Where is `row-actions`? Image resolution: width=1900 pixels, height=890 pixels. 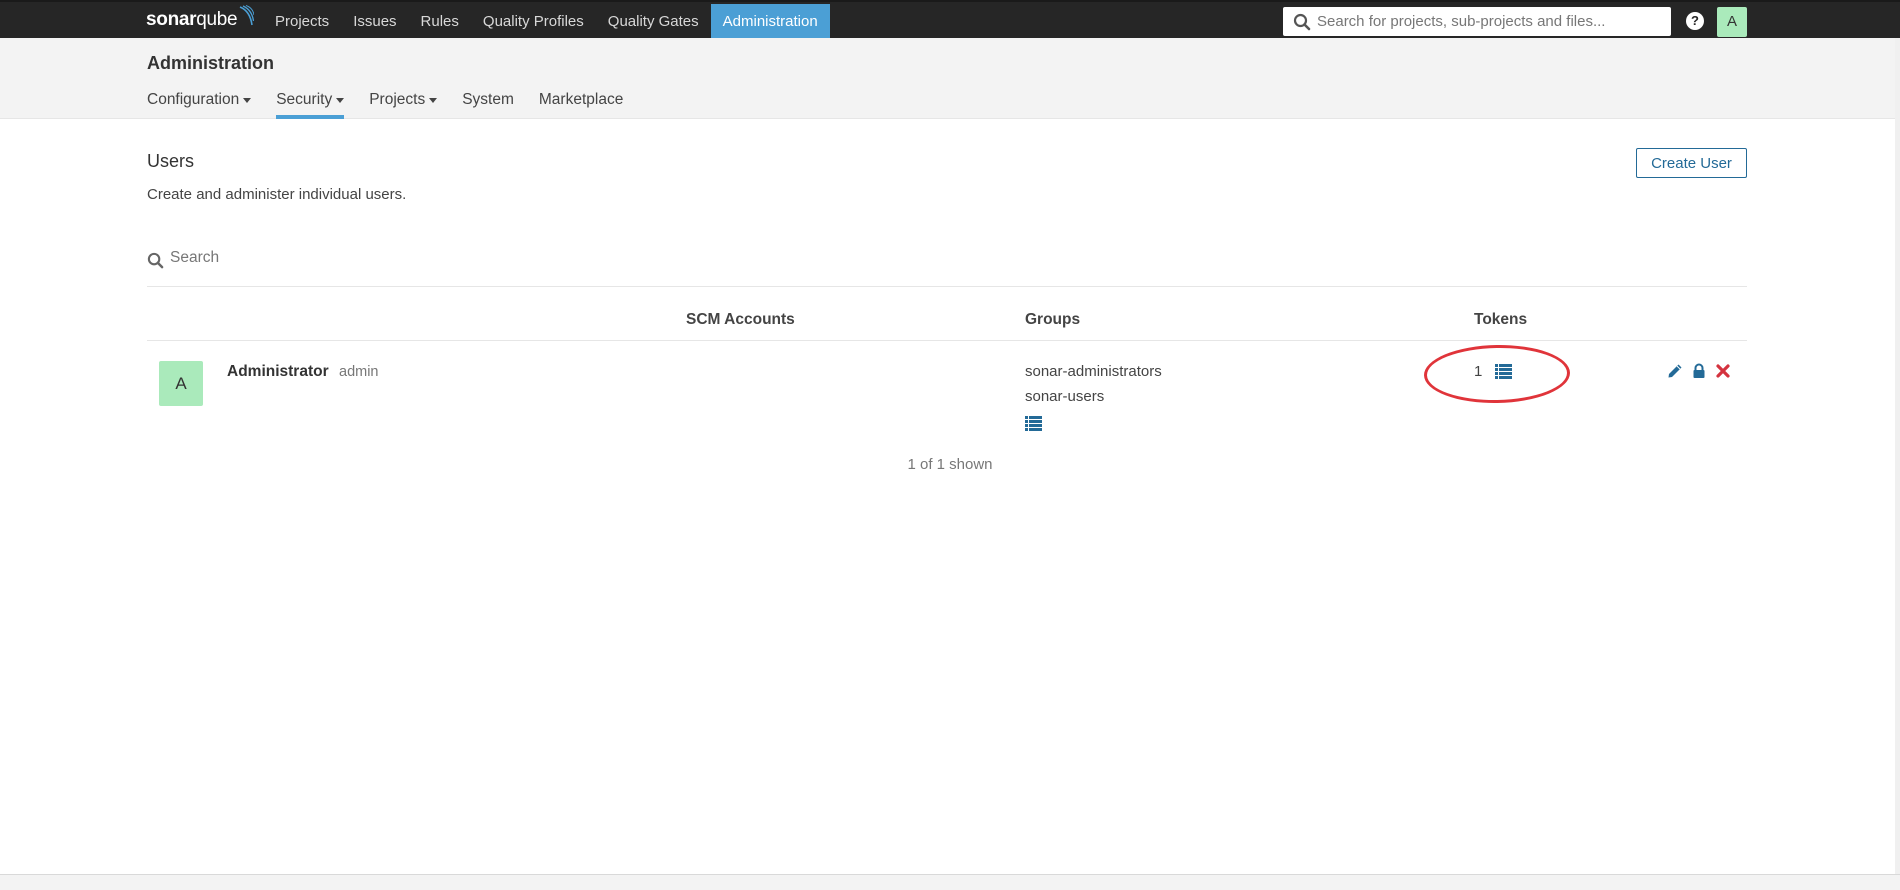 row-actions is located at coordinates (1699, 371).